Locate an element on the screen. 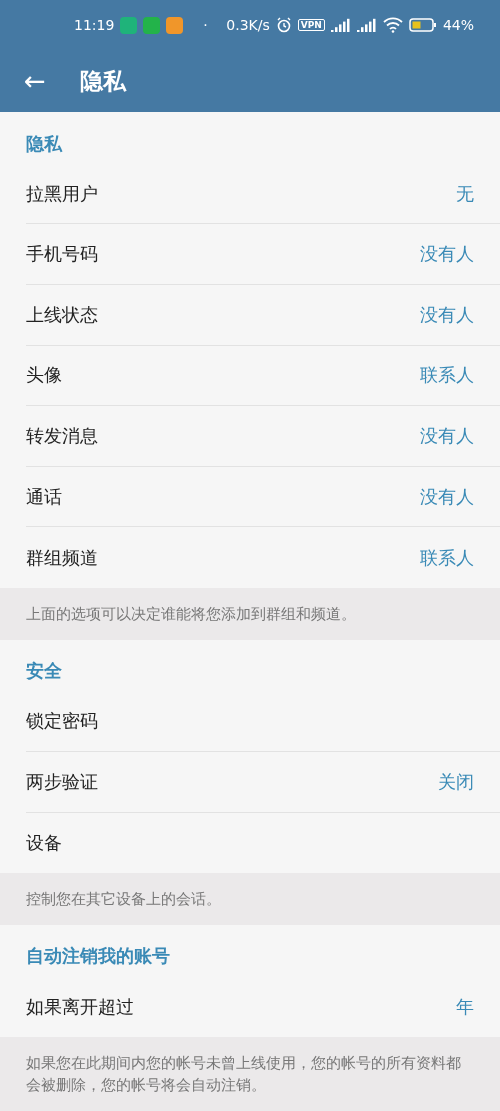 The height and width of the screenshot is (1111, 500). section-note: 如果您在此期间内您的帐号未曾上线使用，您的帐号的所有资料都会被删除，您的帐号将会自动注销。 is located at coordinates (250, 1074).